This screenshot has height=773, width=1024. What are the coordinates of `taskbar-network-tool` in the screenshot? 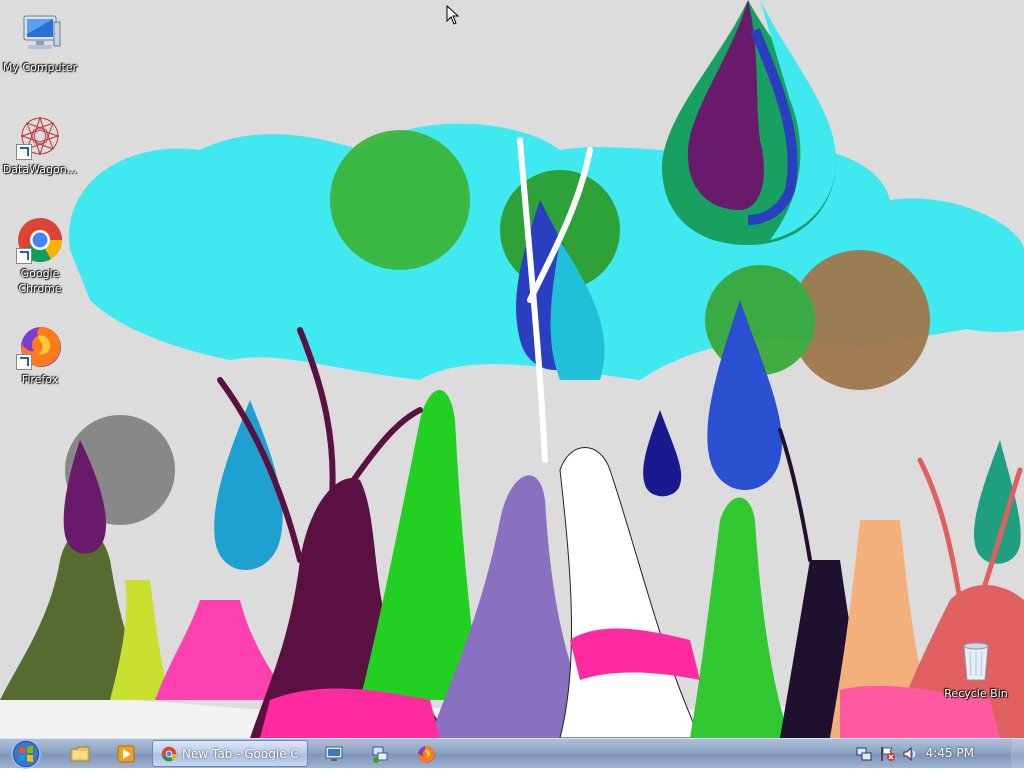 It's located at (380, 754).